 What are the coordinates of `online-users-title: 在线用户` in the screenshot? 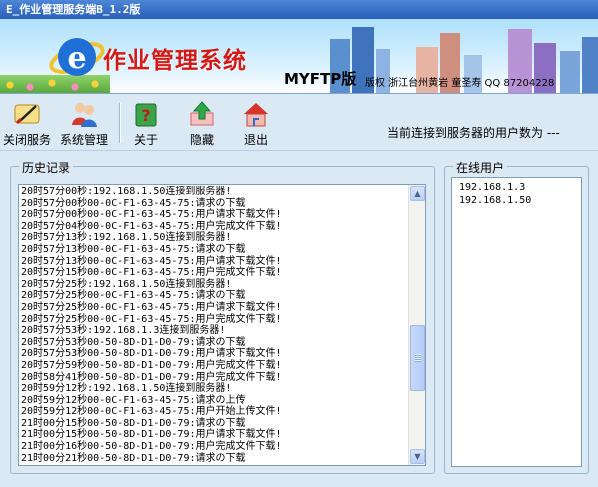 It's located at (480, 167).